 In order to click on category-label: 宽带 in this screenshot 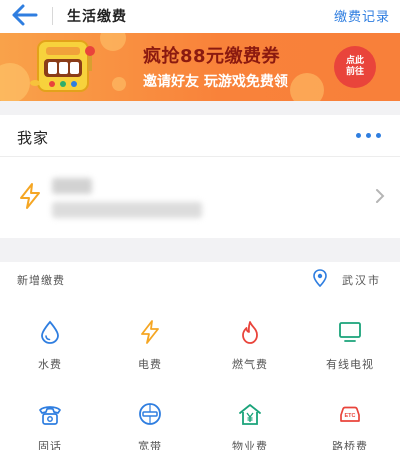, I will do `click(150, 445)`.